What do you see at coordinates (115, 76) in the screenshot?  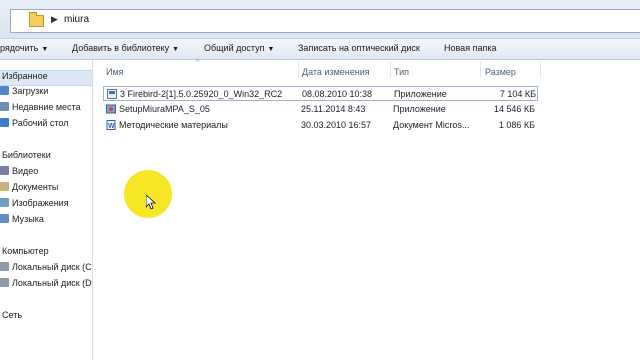 I see `column-header-name: Имя` at bounding box center [115, 76].